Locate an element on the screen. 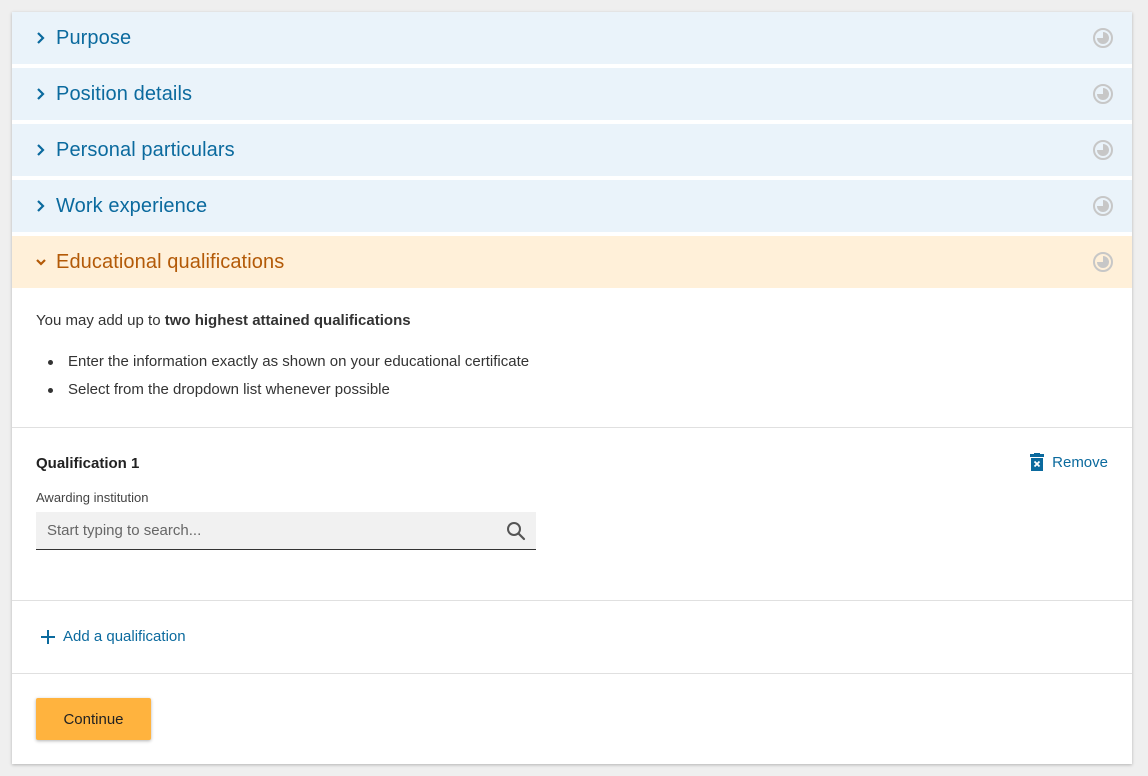 The width and height of the screenshot is (1148, 776). search-icon is located at coordinates (516, 531).